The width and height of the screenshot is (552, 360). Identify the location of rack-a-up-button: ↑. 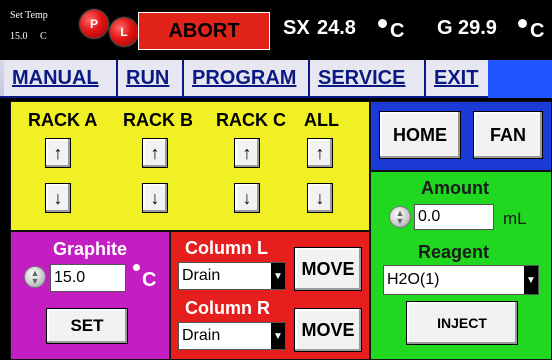
(58, 153).